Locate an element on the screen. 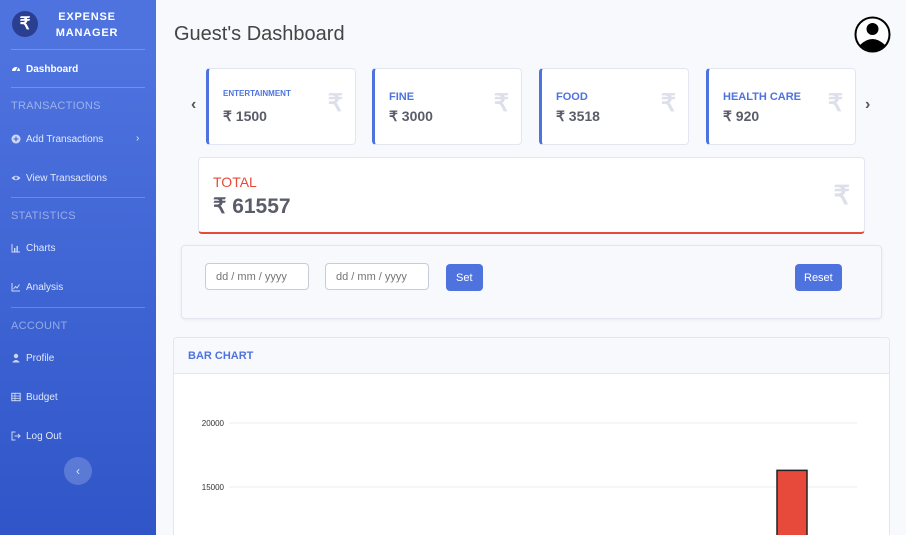 Image resolution: width=906 pixels, height=535 pixels. y-tick-label: 15000 is located at coordinates (213, 487).